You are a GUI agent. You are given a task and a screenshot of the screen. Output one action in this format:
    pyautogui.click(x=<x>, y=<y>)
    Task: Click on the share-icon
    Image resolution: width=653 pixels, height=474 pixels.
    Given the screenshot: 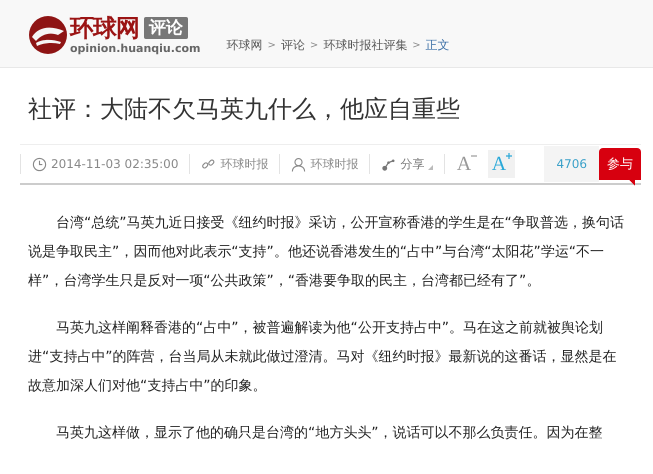 What is the action you would take?
    pyautogui.click(x=388, y=164)
    